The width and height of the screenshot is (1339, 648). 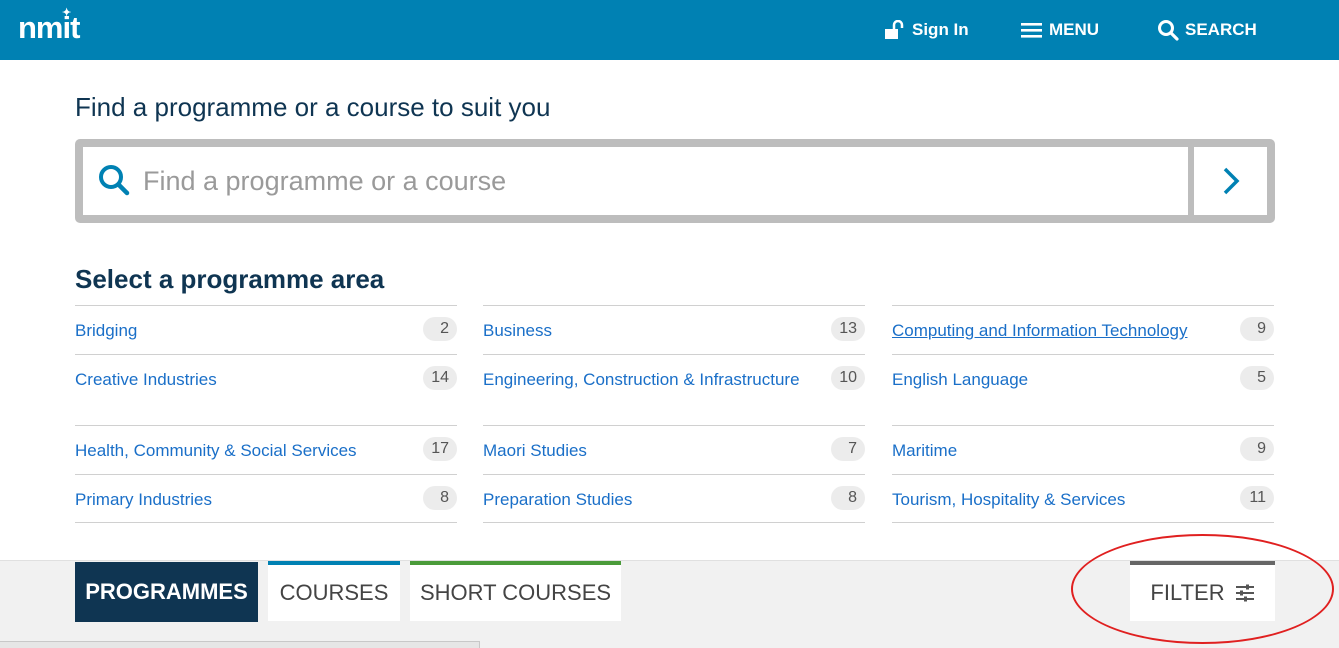 What do you see at coordinates (674, 498) in the screenshot?
I see `programme-area-item-preparation-studies: Preparation Studies 8` at bounding box center [674, 498].